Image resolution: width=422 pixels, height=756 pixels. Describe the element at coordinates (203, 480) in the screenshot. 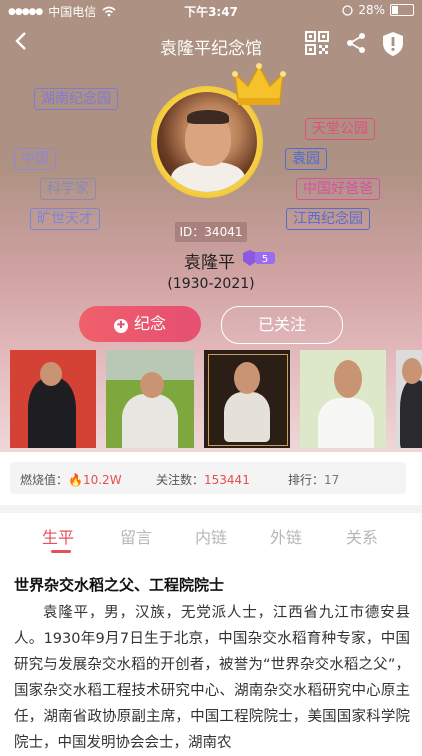

I see `followers-stat: 关注数：153441` at that location.